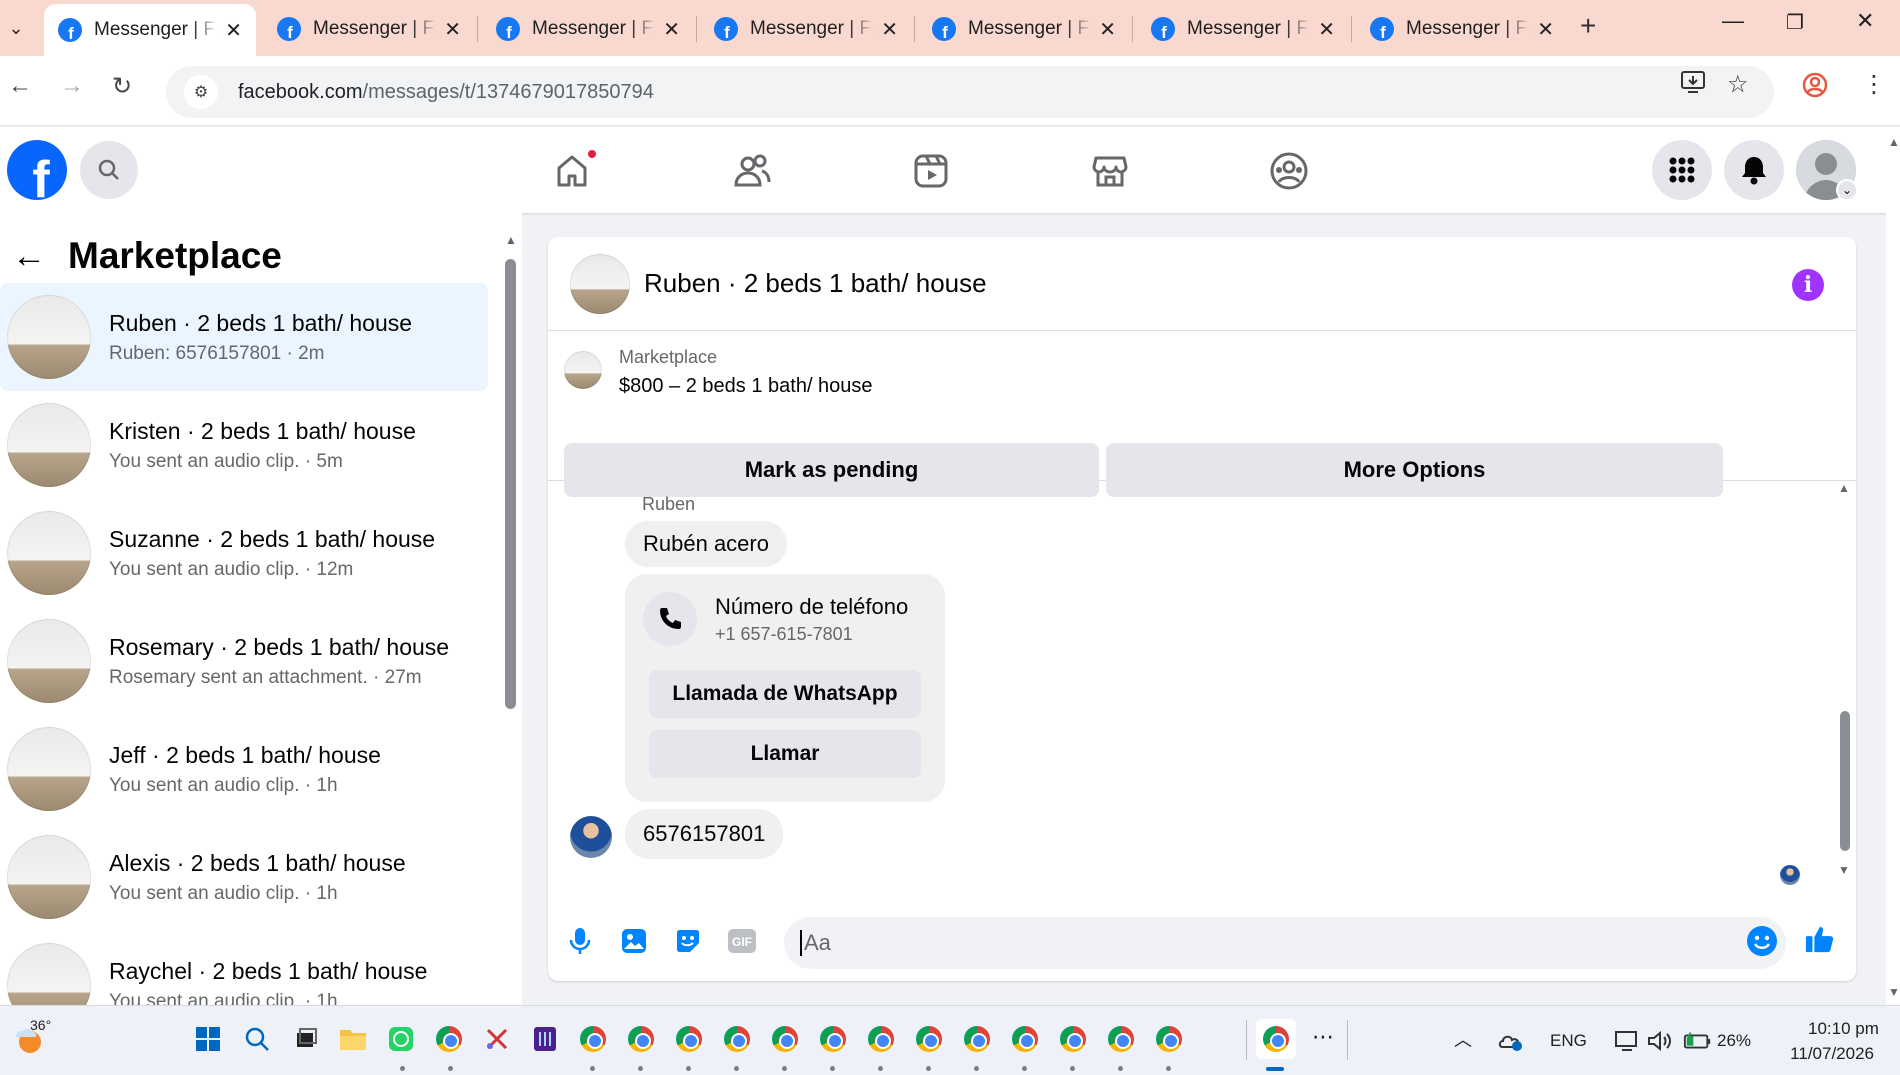 This screenshot has height=1075, width=1900. What do you see at coordinates (16, 28) in the screenshot?
I see `tab-search-chevron-icon: ⌄` at bounding box center [16, 28].